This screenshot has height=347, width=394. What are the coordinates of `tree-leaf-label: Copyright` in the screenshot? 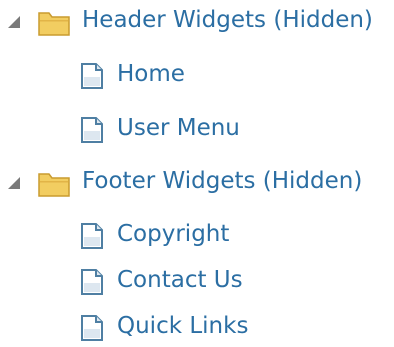 It's located at (173, 234).